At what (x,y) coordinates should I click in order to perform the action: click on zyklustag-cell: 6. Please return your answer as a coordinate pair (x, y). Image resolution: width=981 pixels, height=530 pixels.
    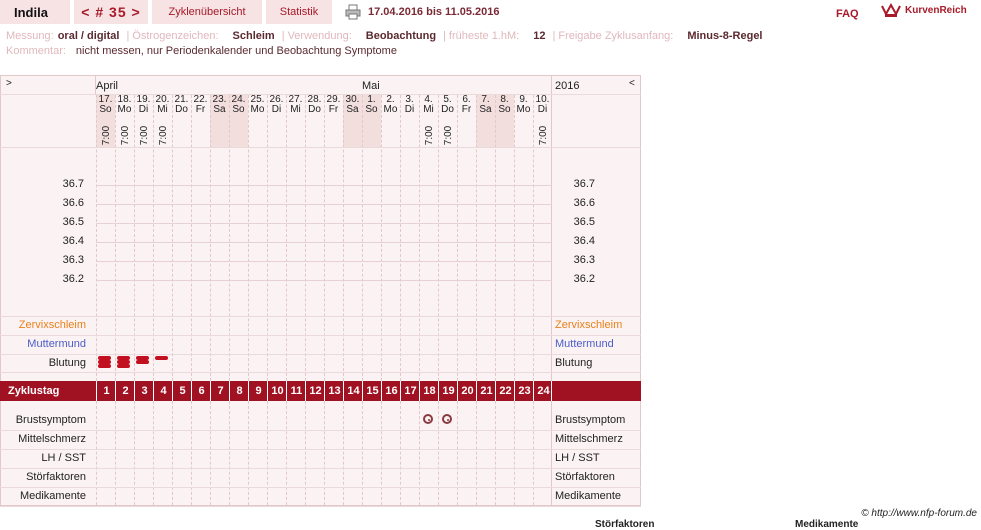
    Looking at the image, I should click on (201, 391).